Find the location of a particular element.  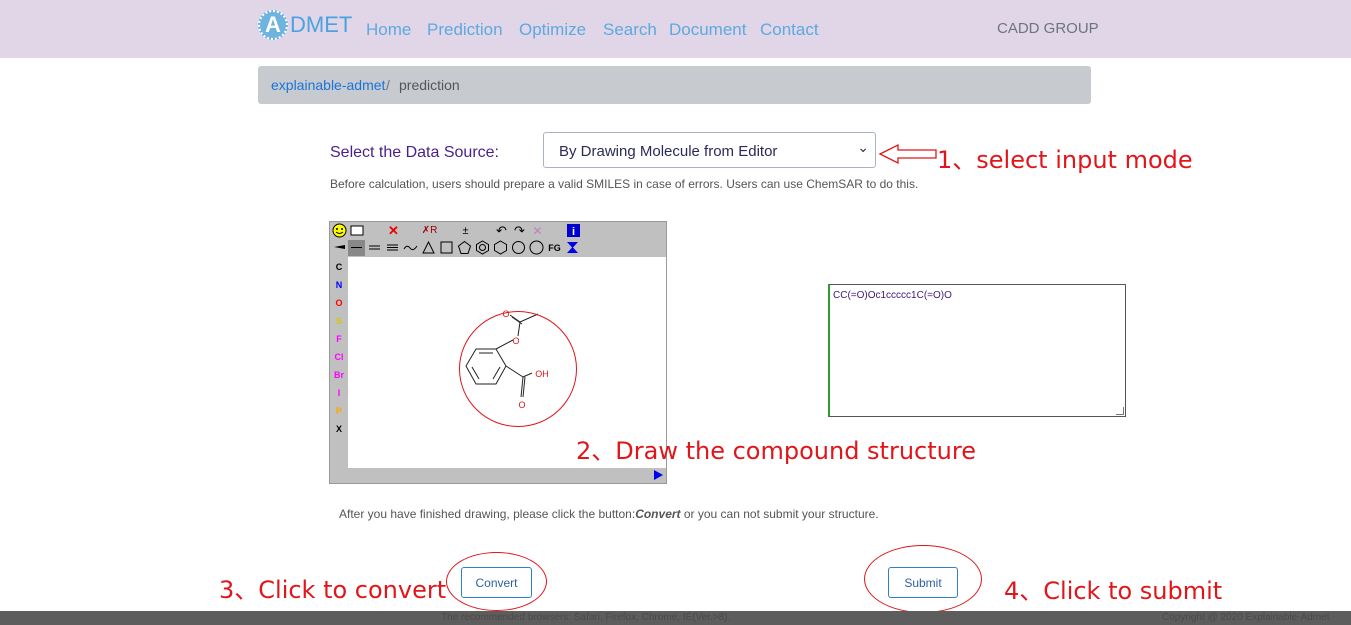

nav-home: Home is located at coordinates (388, 30).